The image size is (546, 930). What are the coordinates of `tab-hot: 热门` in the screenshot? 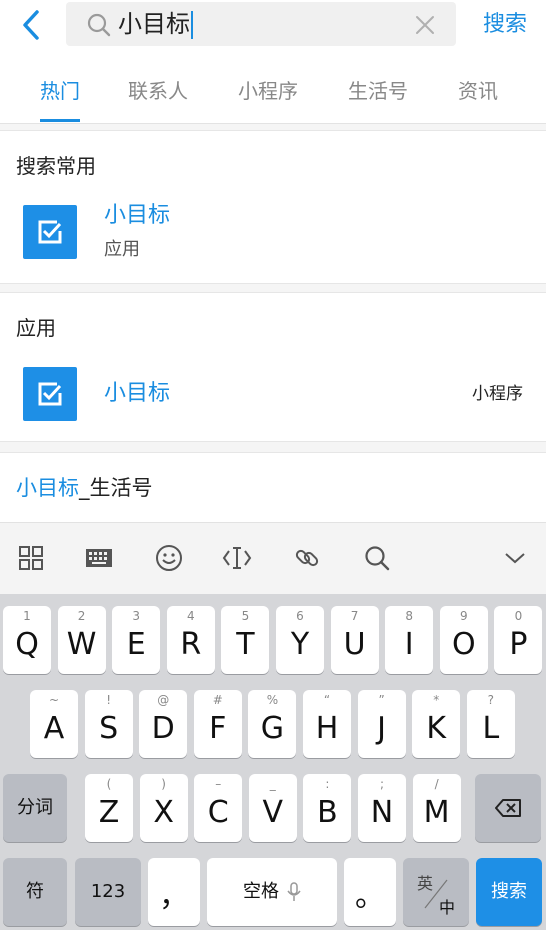 It's located at (60, 99).